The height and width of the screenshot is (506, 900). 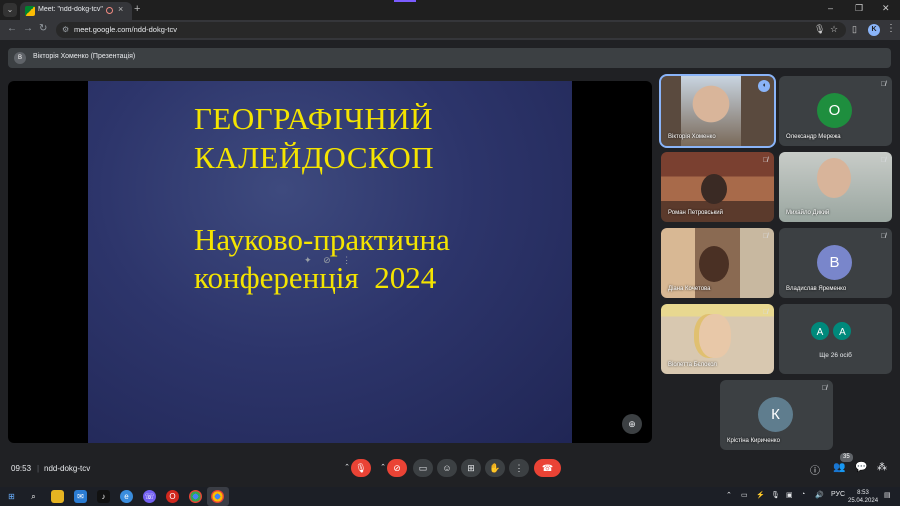 What do you see at coordinates (692, 365) in the screenshot?
I see `participant-name: Віолетта Бєлокол` at bounding box center [692, 365].